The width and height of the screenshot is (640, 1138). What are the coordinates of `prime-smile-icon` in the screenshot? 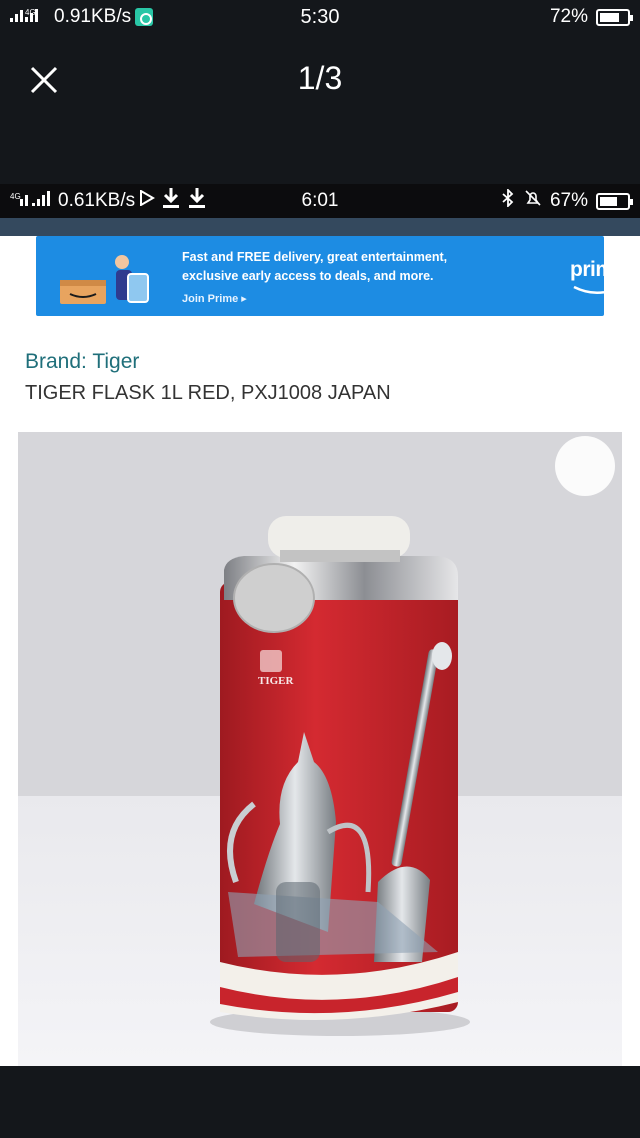 It's located at (588, 289).